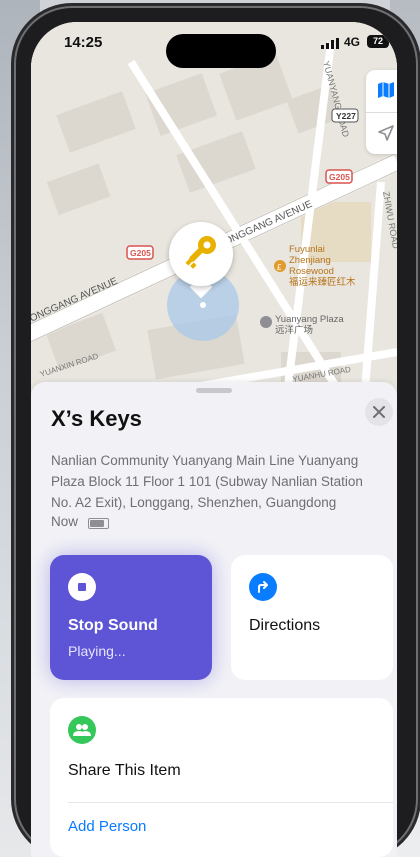  Describe the element at coordinates (113, 625) in the screenshot. I see `stop-sound-label: Stop Sound` at that location.